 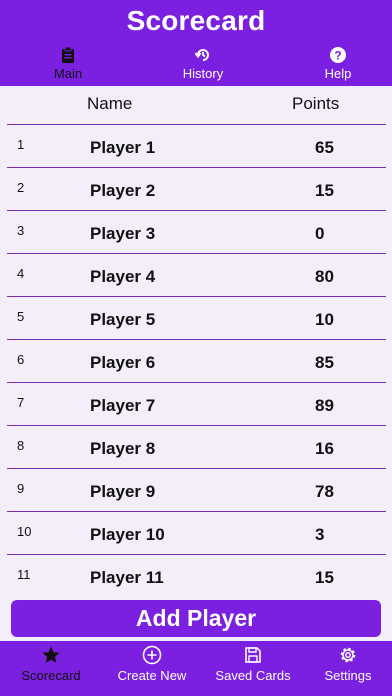 What do you see at coordinates (123, 448) in the screenshot?
I see `player-name: Player 8` at bounding box center [123, 448].